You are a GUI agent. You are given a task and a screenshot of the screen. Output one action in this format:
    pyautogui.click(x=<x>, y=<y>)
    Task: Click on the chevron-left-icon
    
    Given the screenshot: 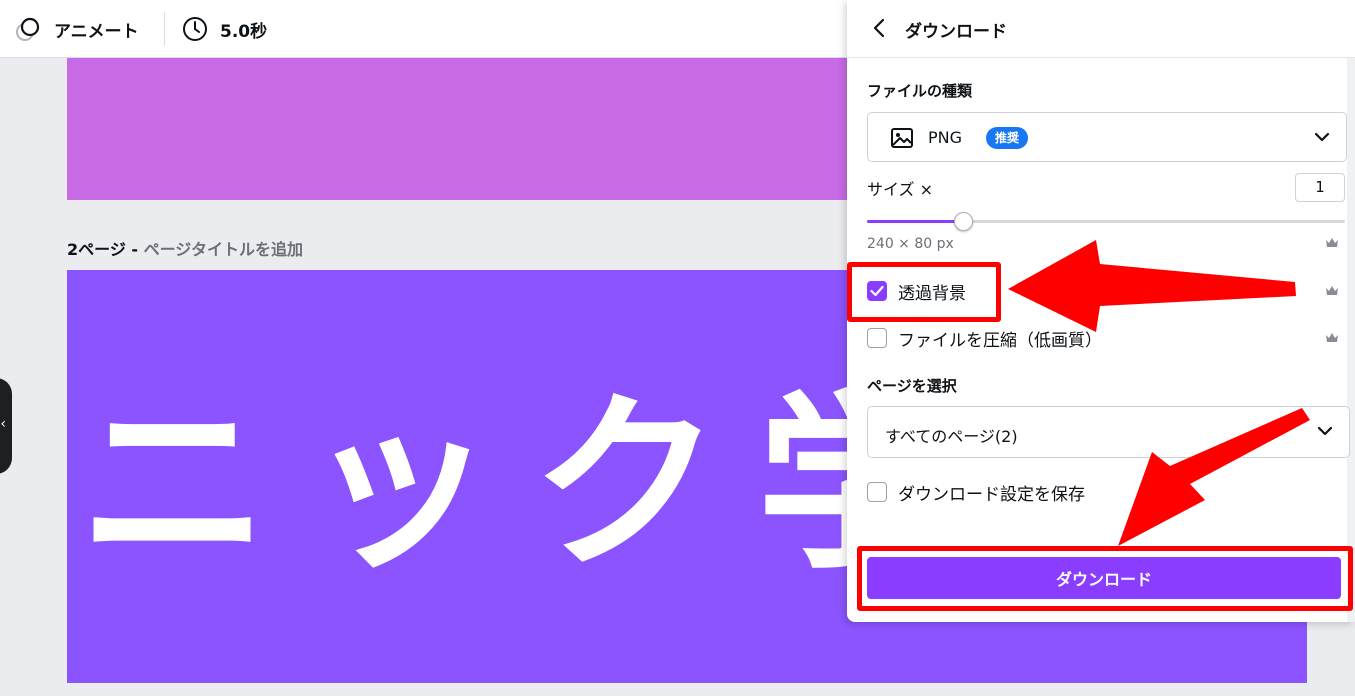 What is the action you would take?
    pyautogui.click(x=879, y=28)
    